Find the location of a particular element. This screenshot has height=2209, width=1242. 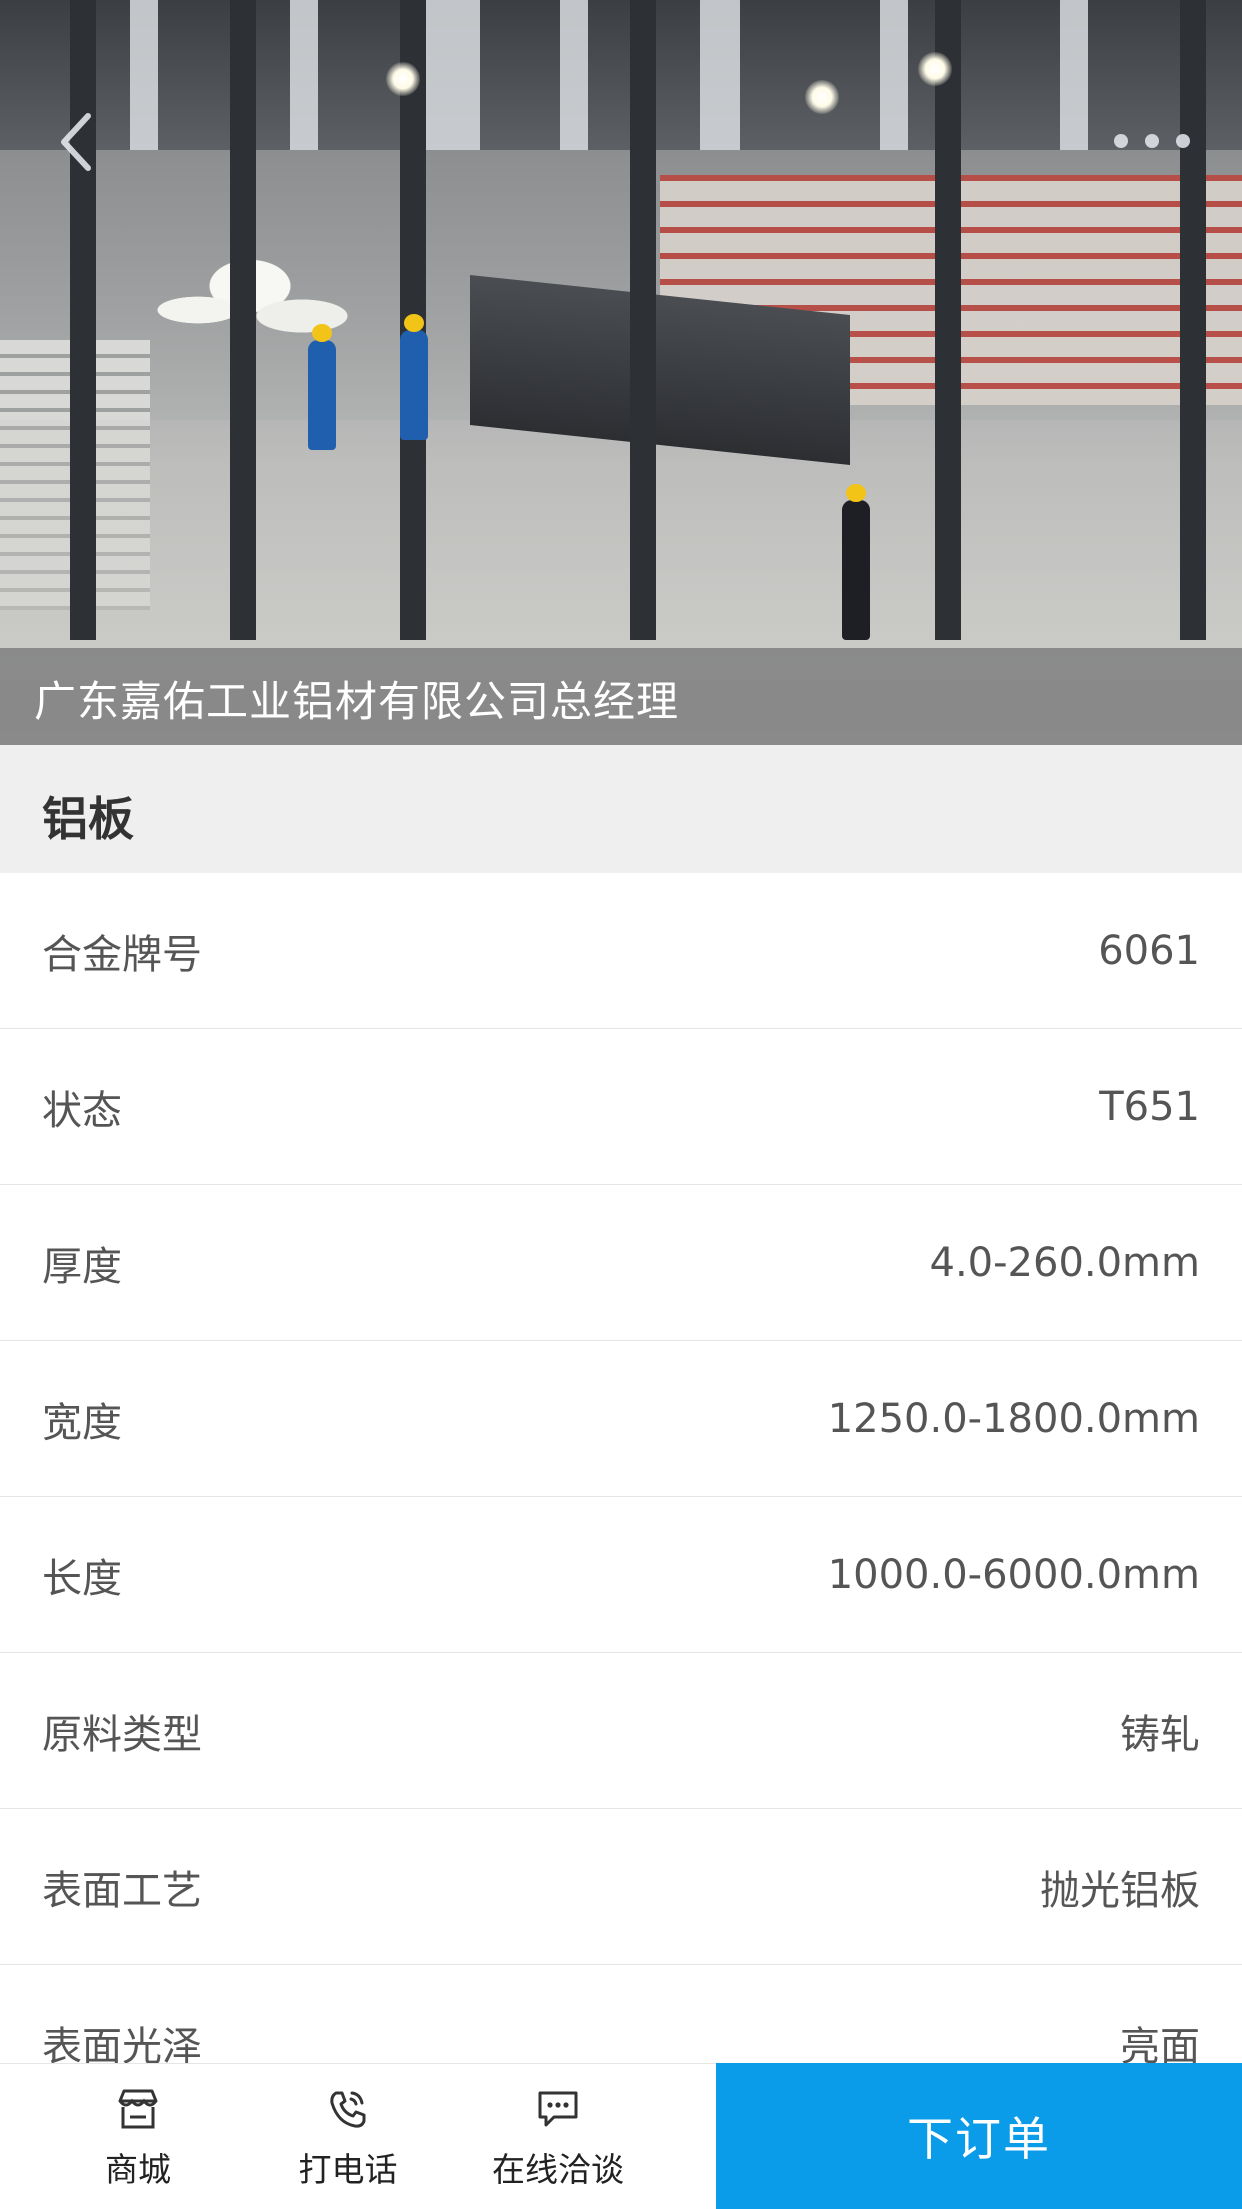

spec-value: 抛光铝板 is located at coordinates (1120, 1890).